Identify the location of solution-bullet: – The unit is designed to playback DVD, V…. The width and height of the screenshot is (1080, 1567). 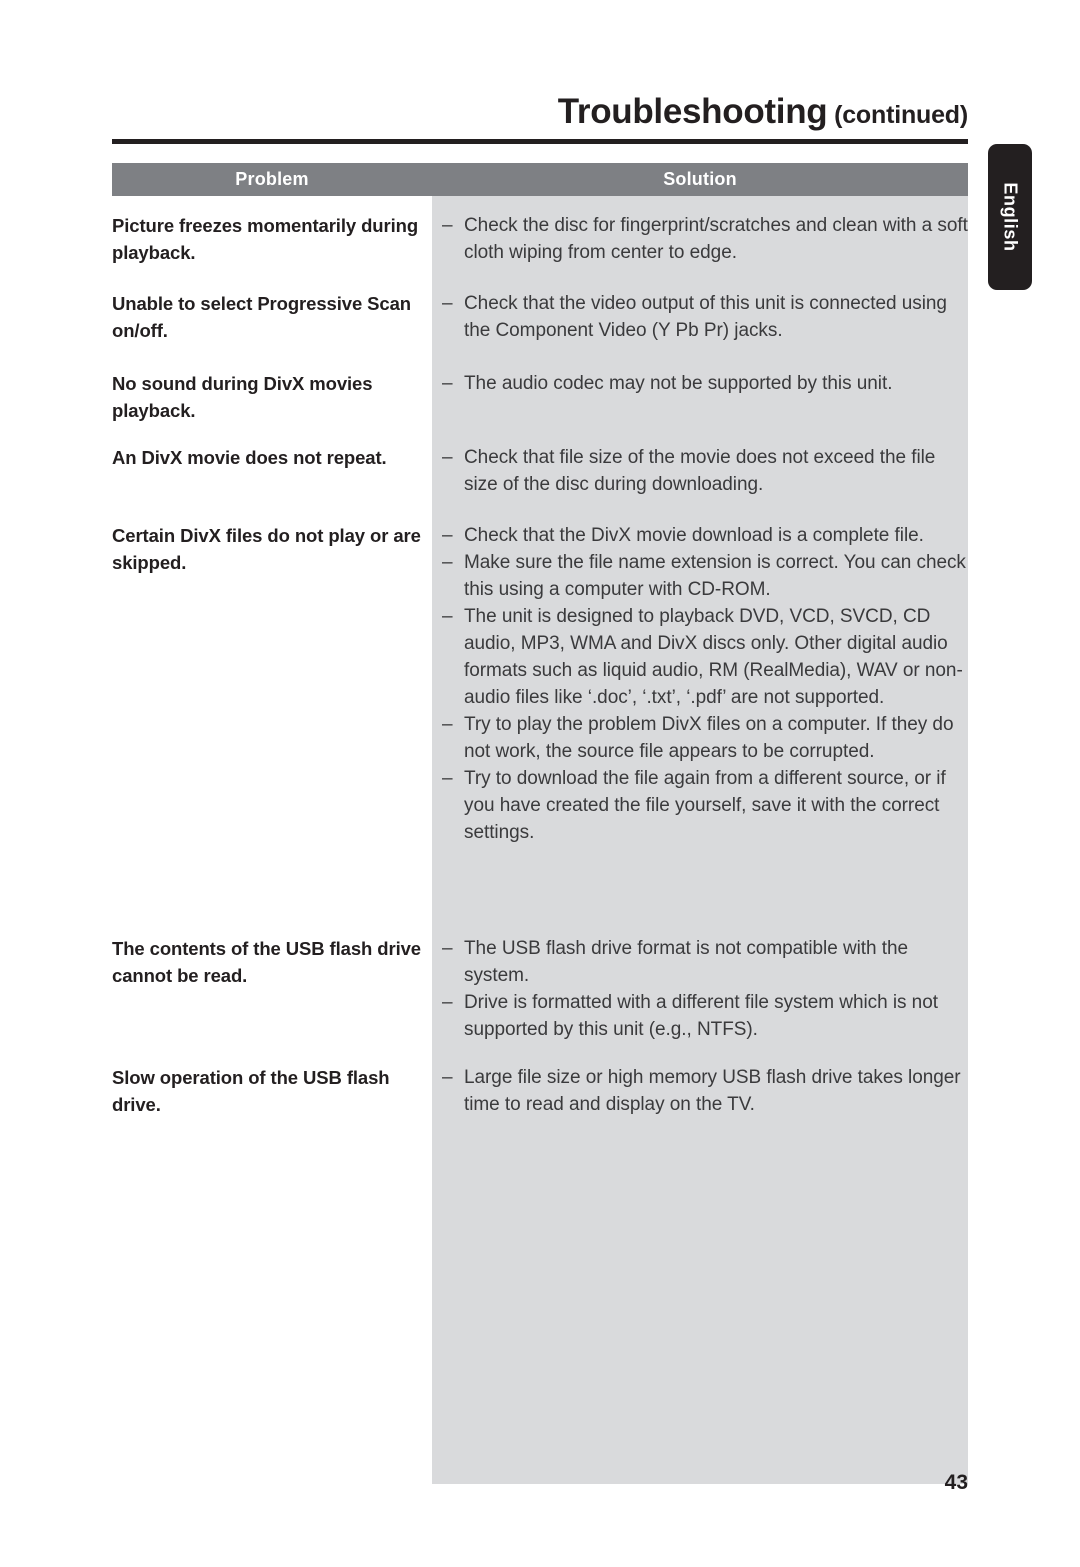
(705, 657).